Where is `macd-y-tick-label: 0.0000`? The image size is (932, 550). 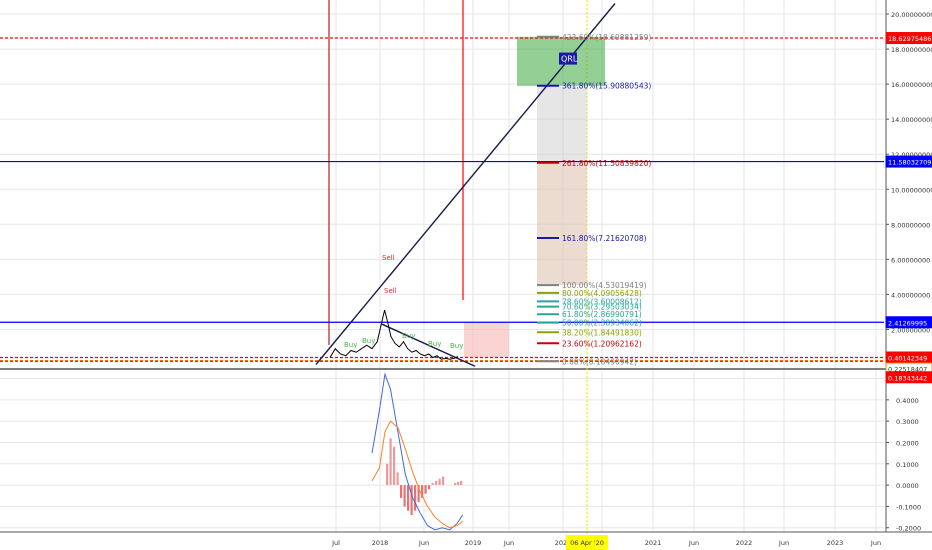
macd-y-tick-label: 0.0000 is located at coordinates (907, 486).